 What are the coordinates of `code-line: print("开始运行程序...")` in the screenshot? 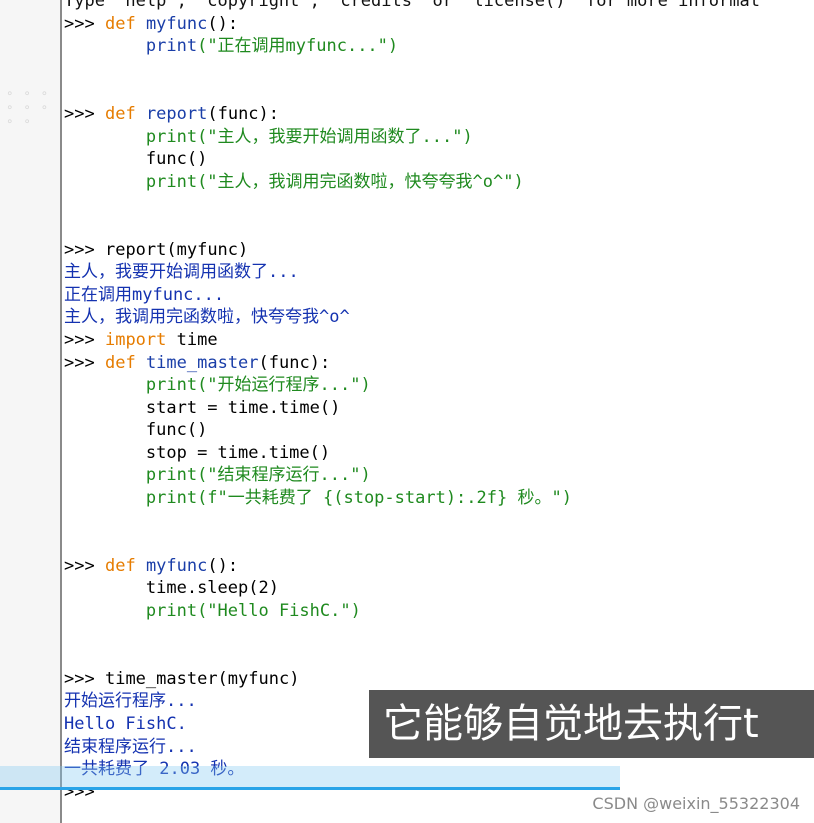 It's located at (439, 385).